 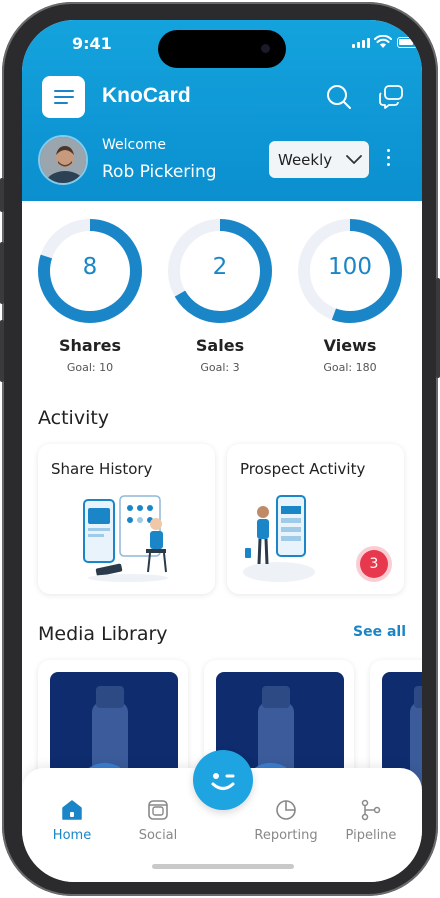 What do you see at coordinates (92, 43) in the screenshot?
I see `status-time: 9:41` at bounding box center [92, 43].